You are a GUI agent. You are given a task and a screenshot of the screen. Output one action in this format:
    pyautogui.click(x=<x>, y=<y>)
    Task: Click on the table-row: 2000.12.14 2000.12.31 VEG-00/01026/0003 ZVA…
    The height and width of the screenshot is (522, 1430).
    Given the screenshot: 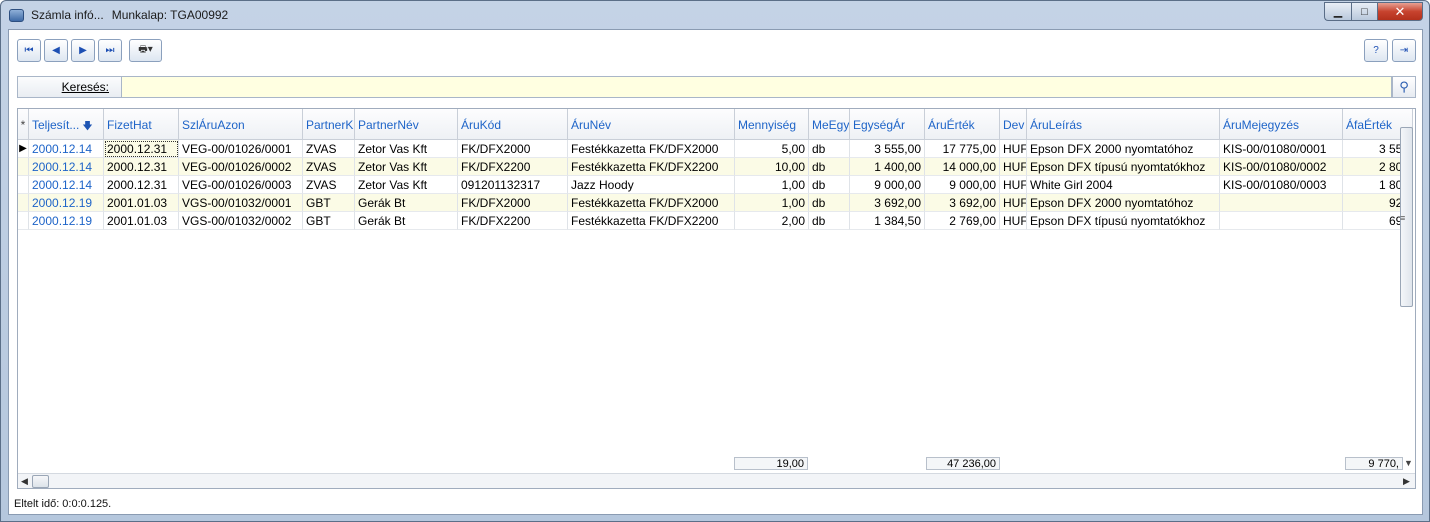 What is the action you would take?
    pyautogui.click(x=715, y=185)
    